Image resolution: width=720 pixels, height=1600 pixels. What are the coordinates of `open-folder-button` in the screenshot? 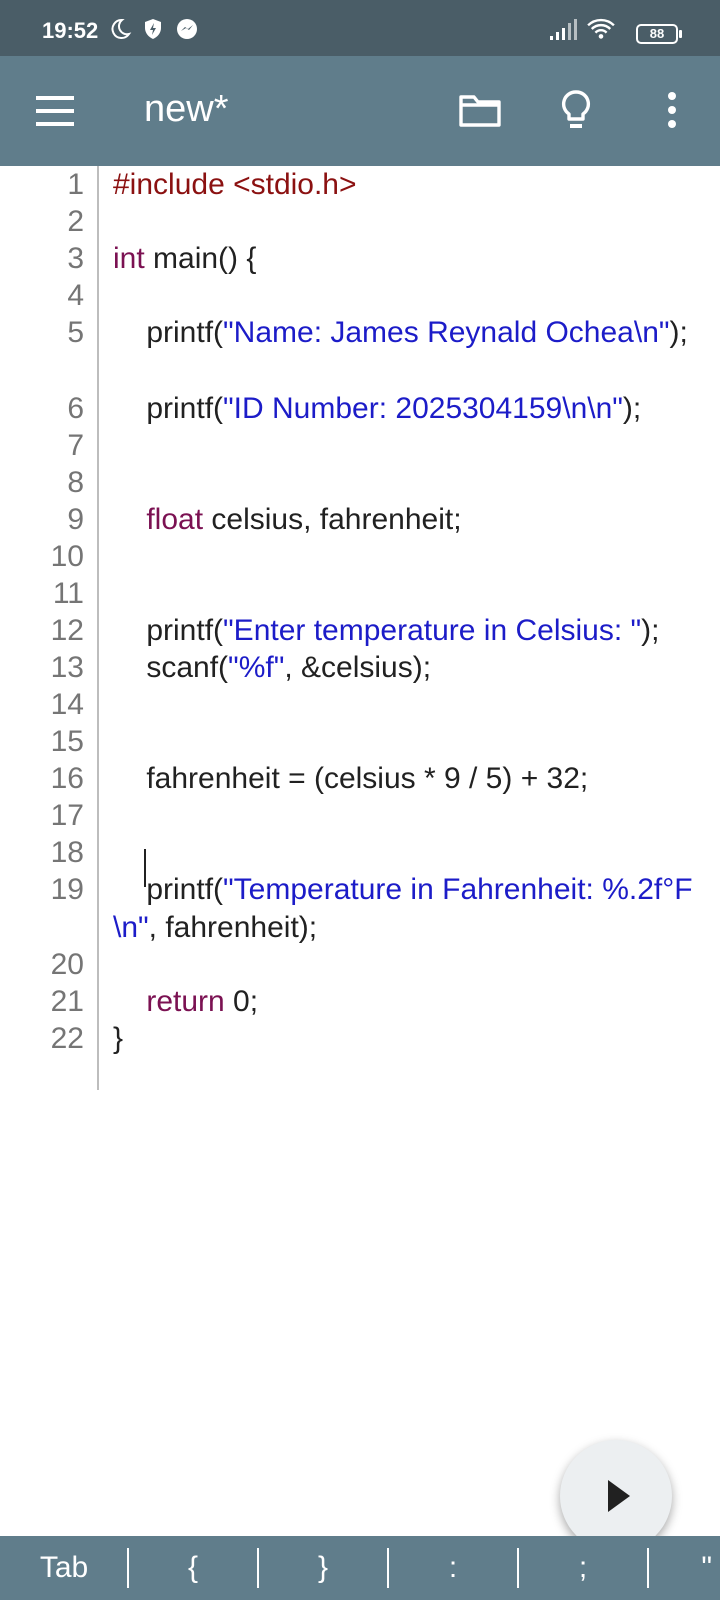 It's located at (480, 111).